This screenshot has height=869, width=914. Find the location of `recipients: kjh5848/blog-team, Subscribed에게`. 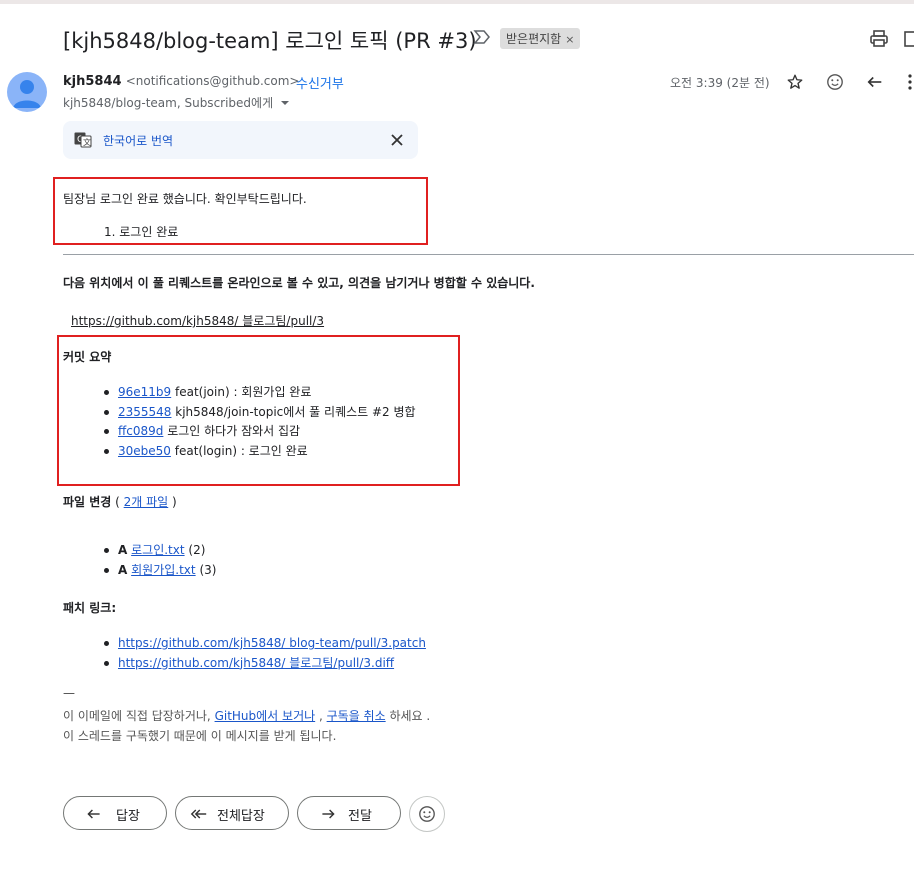

recipients: kjh5848/blog-team, Subscribed에게 is located at coordinates (176, 102).